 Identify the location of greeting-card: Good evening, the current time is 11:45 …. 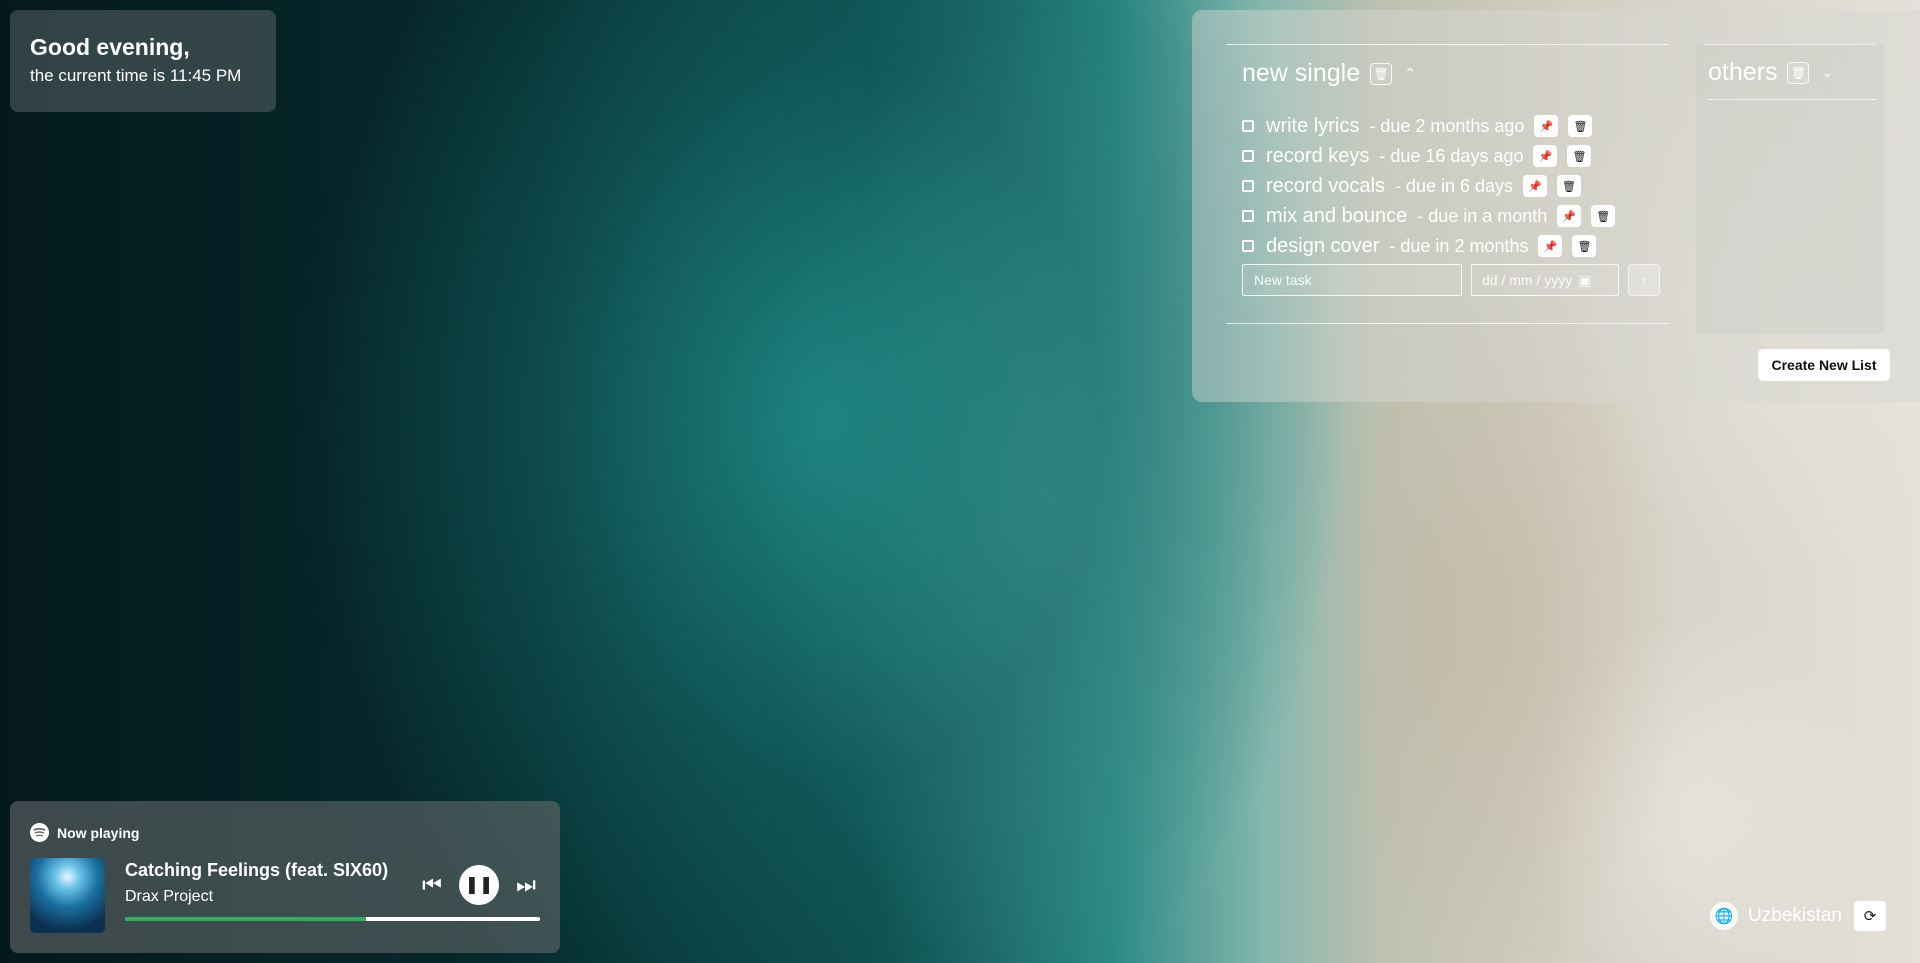
(143, 61).